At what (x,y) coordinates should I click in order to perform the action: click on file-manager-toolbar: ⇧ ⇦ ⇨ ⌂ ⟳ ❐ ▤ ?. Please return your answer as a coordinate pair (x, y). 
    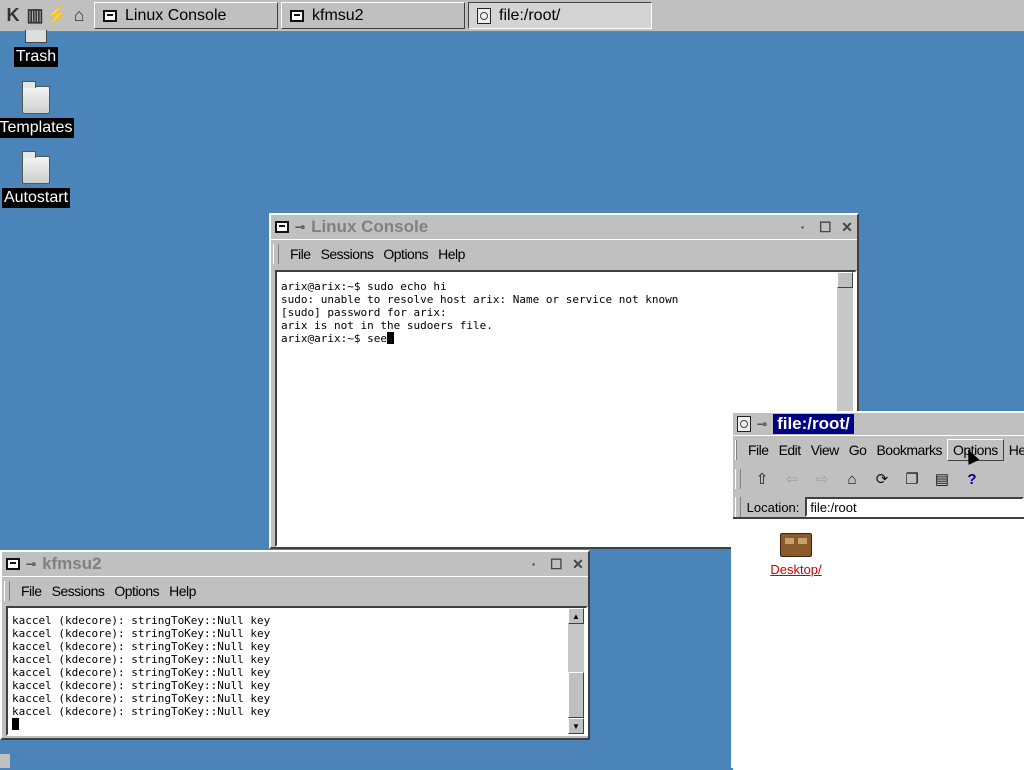
    Looking at the image, I should click on (878, 479).